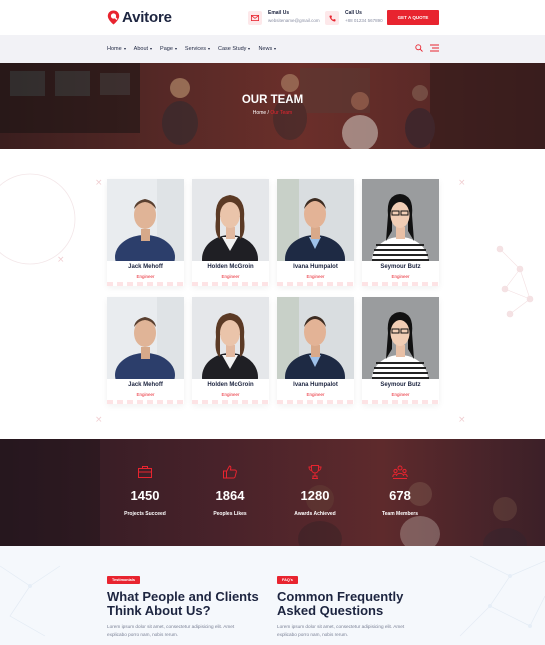 The height and width of the screenshot is (645, 545). I want to click on nav-item-services: Services, so click(197, 49).